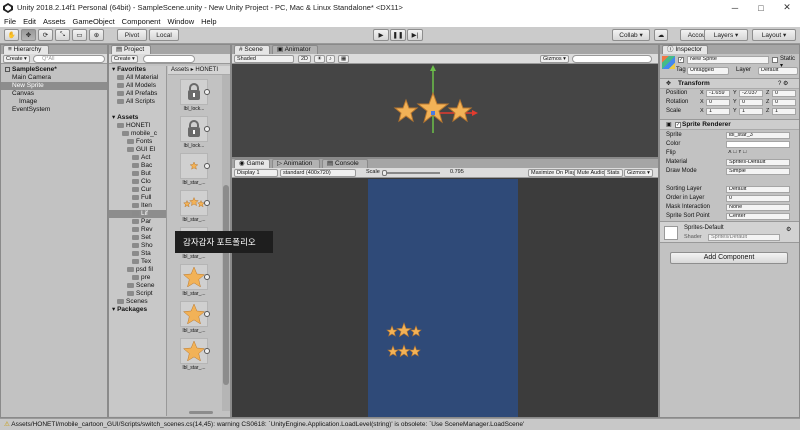 This screenshot has width=800, height=430. Describe the element at coordinates (758, 135) in the screenshot. I see `property-value: lbl_star_3` at that location.